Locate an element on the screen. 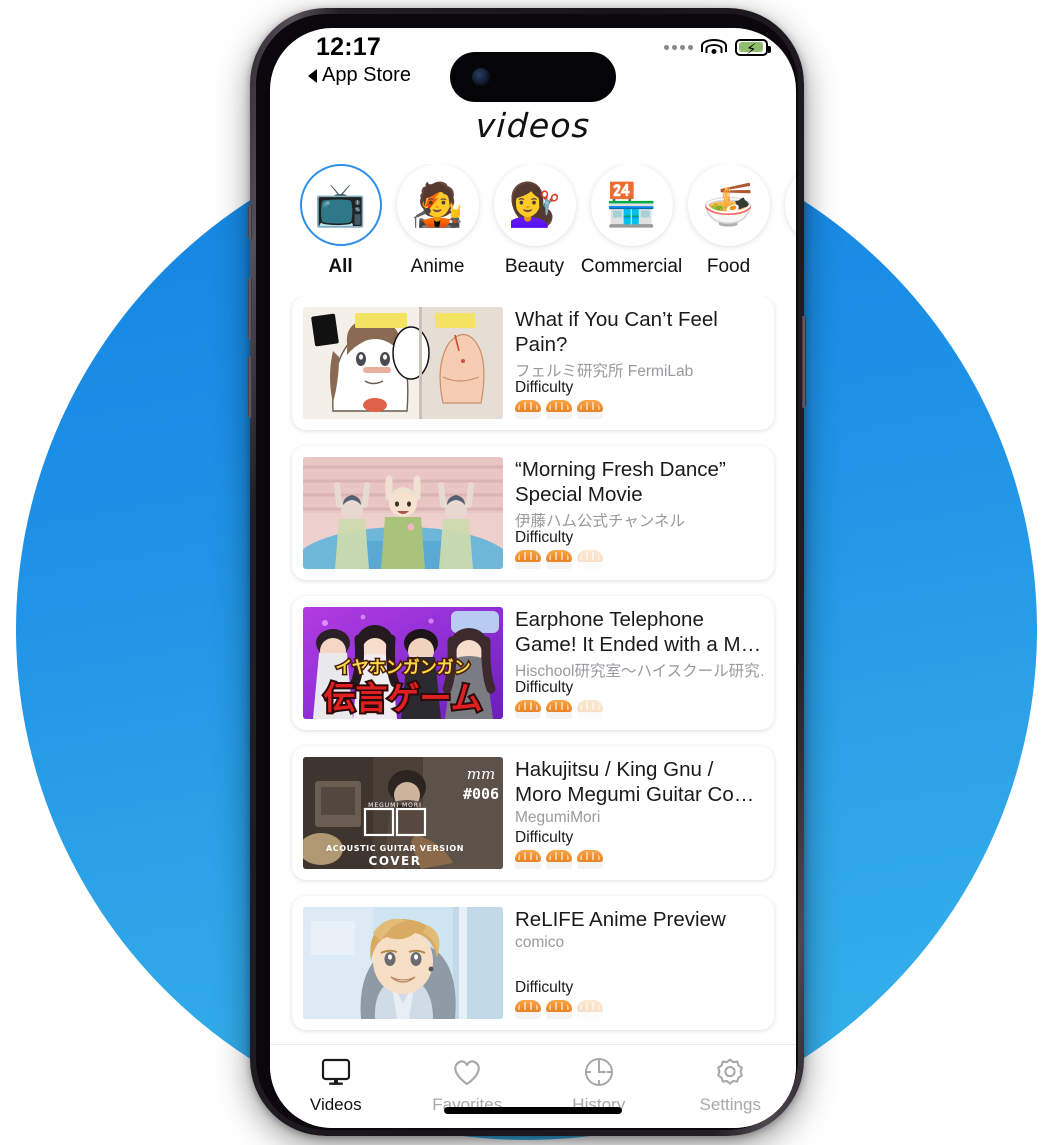  relife-anime-thumbnail is located at coordinates (403, 963).